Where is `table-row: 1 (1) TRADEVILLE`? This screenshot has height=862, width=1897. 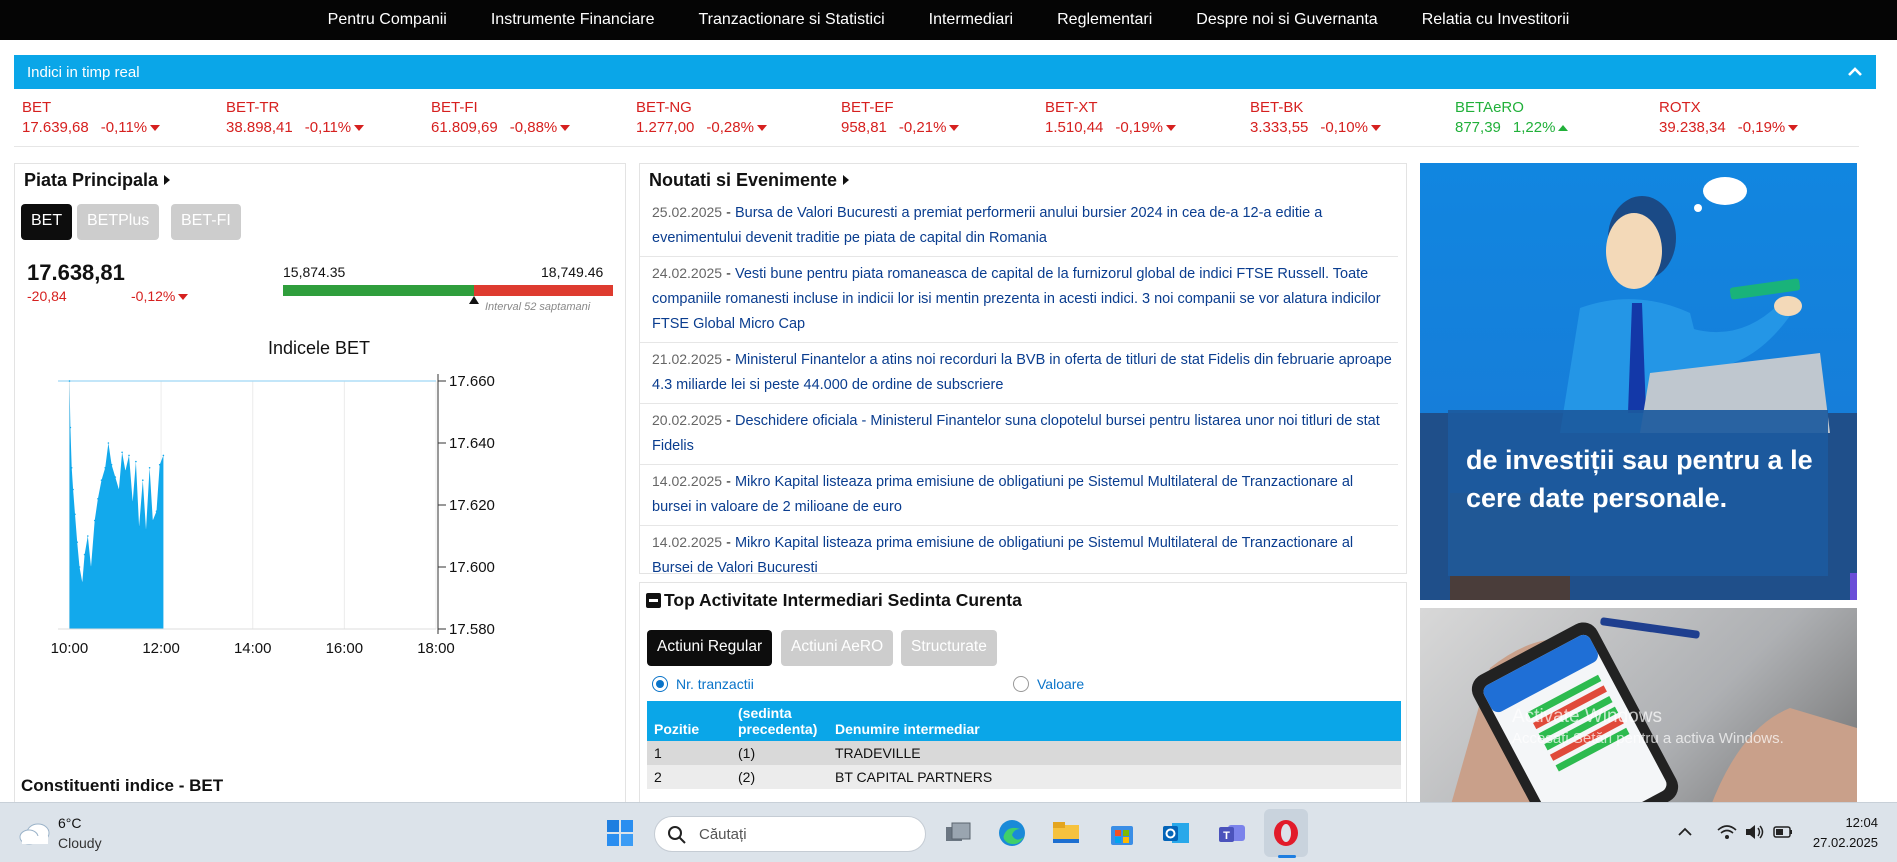 table-row: 1 (1) TRADEVILLE is located at coordinates (1024, 753).